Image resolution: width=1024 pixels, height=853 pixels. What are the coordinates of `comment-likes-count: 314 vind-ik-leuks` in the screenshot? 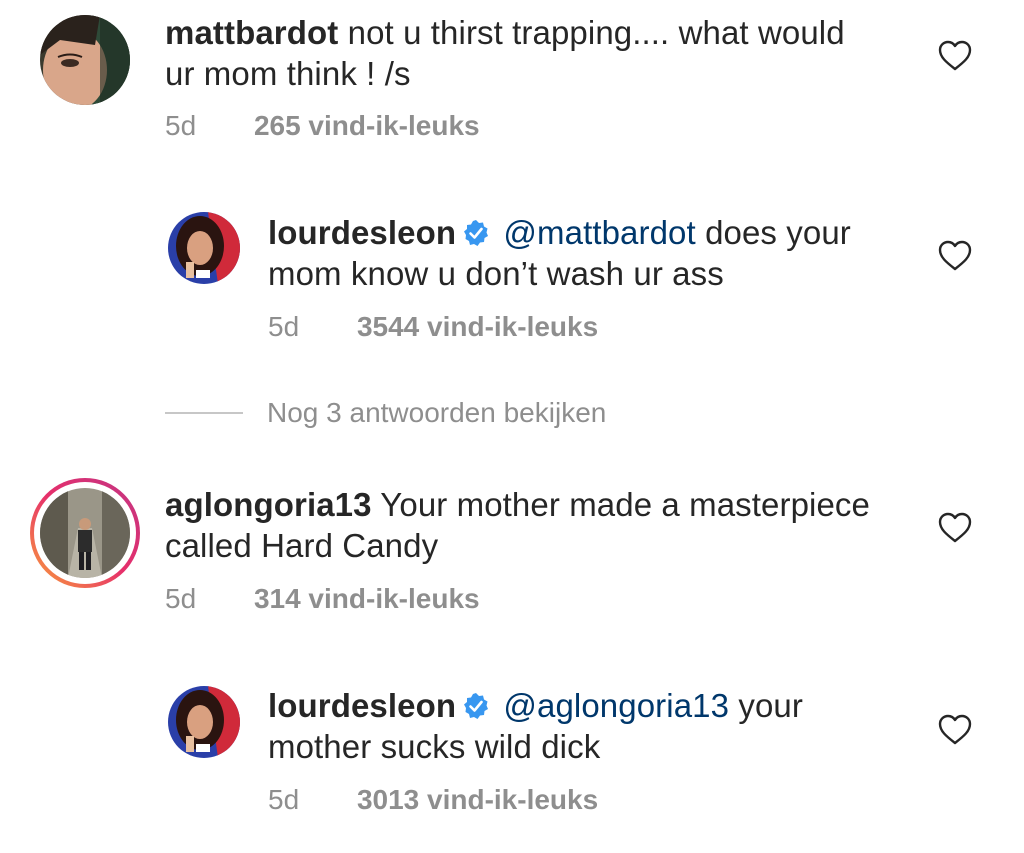 It's located at (367, 599).